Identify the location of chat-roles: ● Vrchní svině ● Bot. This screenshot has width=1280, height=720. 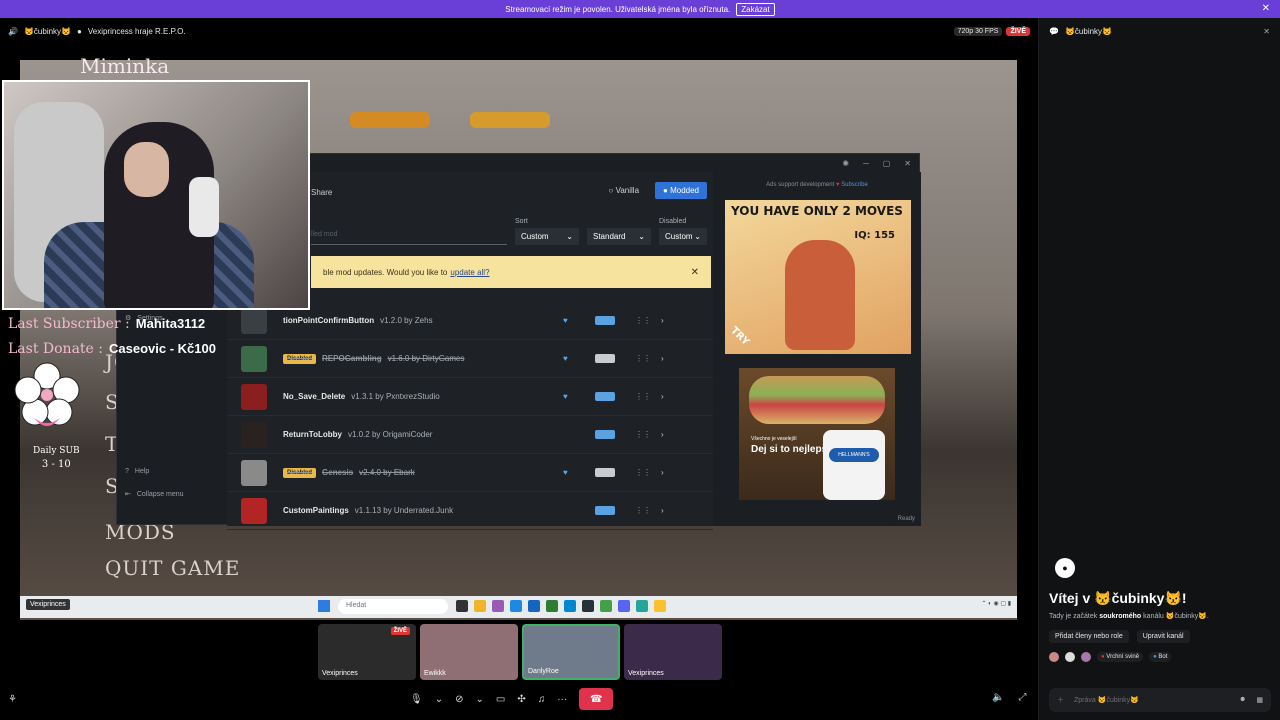
(1110, 657).